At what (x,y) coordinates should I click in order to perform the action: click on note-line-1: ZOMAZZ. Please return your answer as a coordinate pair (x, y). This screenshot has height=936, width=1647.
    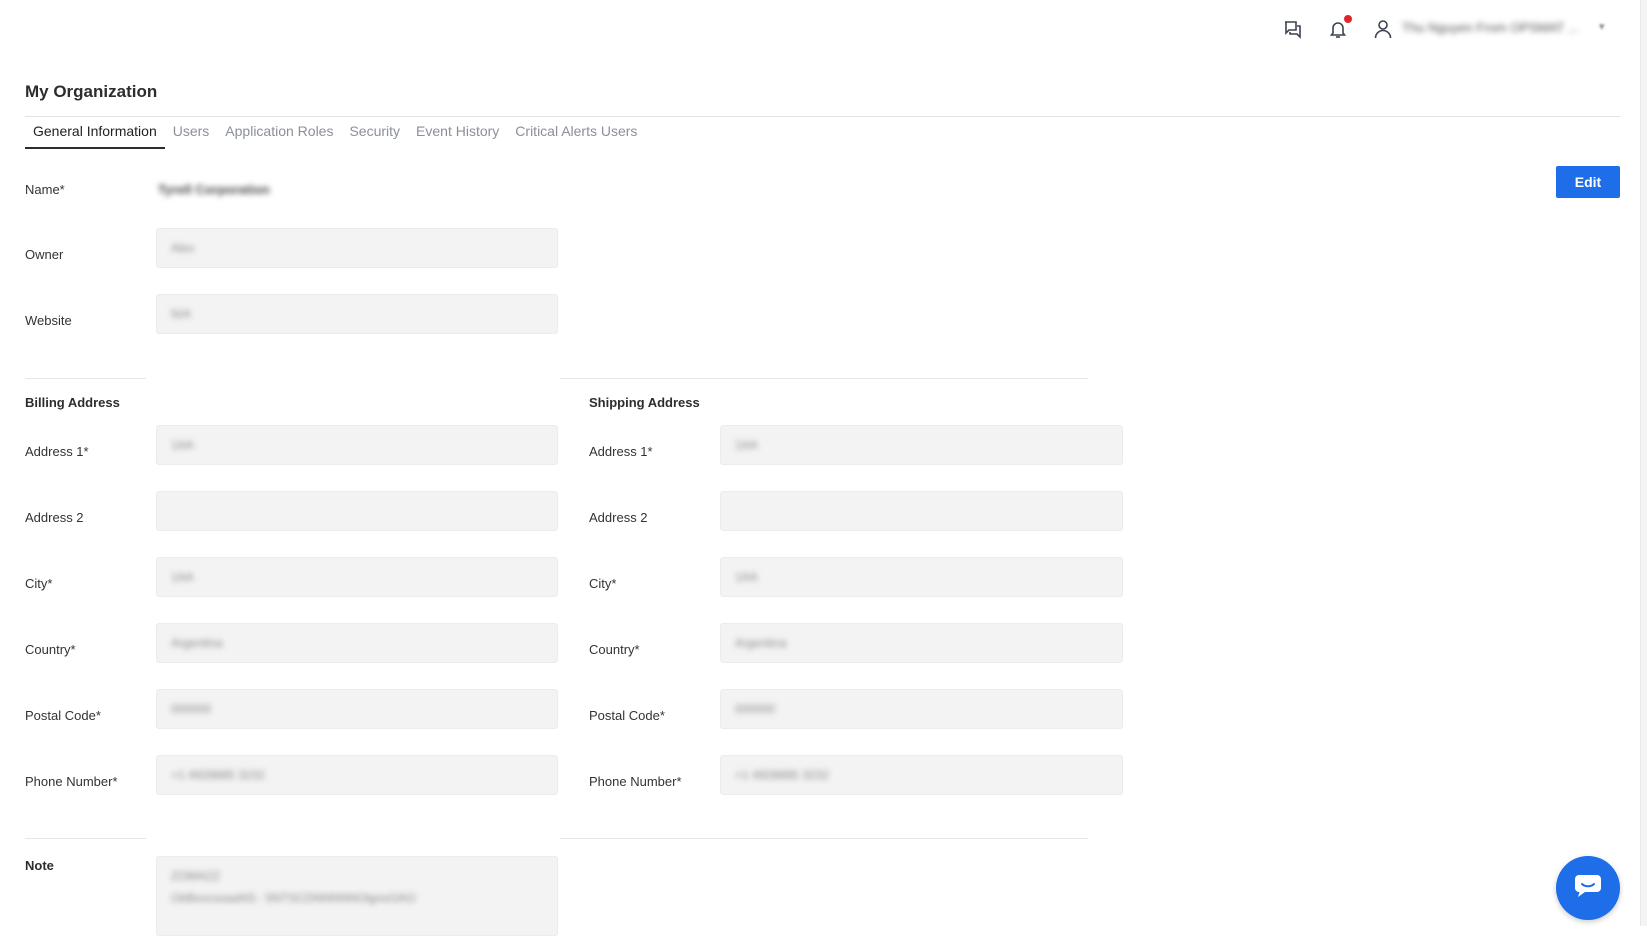
    Looking at the image, I should click on (196, 876).